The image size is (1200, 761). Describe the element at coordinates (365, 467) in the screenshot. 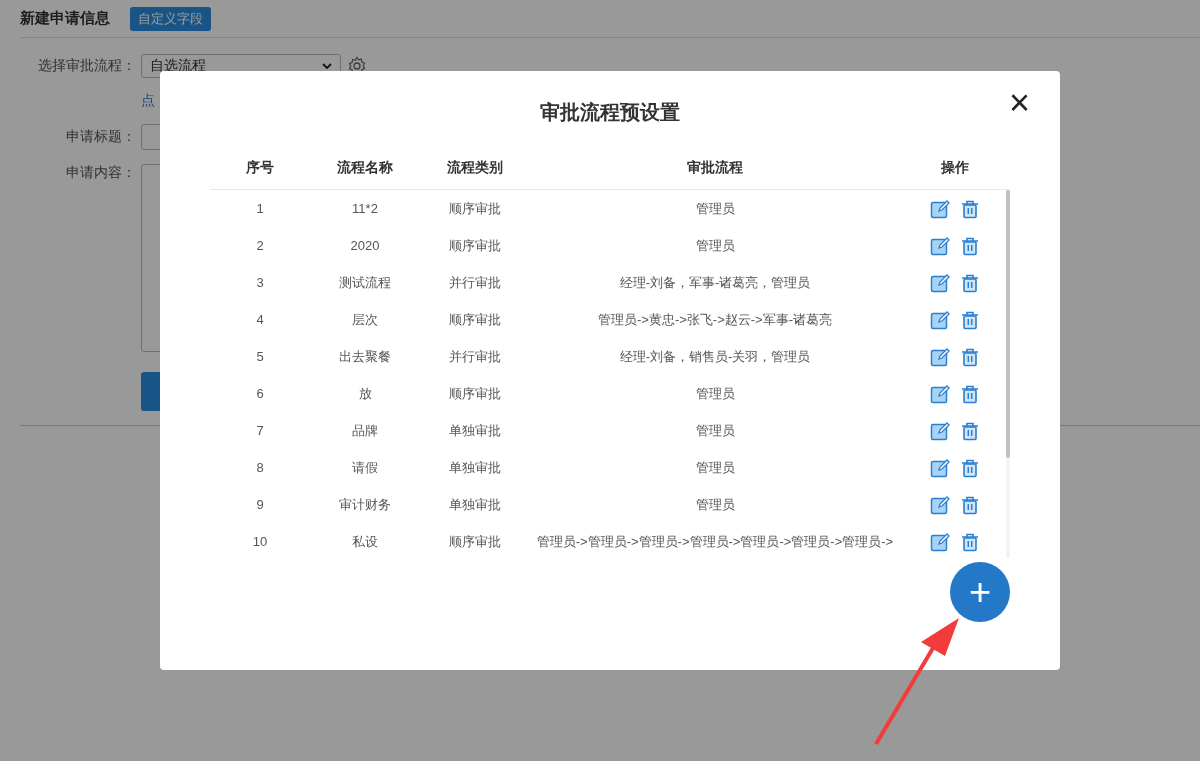

I see `table-cell-text: 请假` at that location.